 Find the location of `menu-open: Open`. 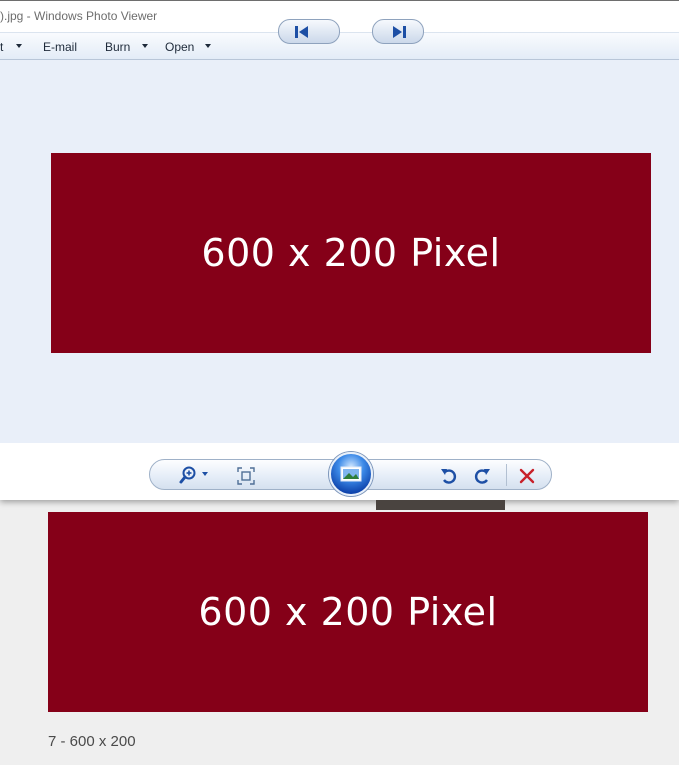

menu-open: Open is located at coordinates (179, 47).